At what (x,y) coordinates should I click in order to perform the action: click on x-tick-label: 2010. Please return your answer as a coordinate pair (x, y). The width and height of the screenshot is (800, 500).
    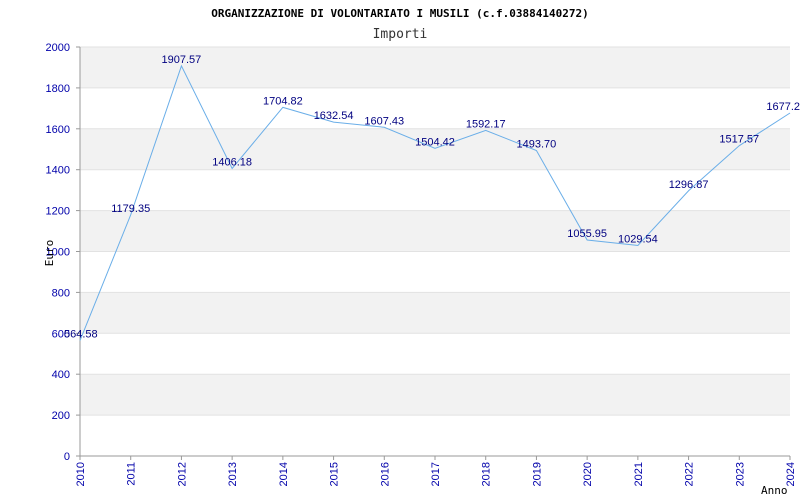
    Looking at the image, I should click on (81, 474).